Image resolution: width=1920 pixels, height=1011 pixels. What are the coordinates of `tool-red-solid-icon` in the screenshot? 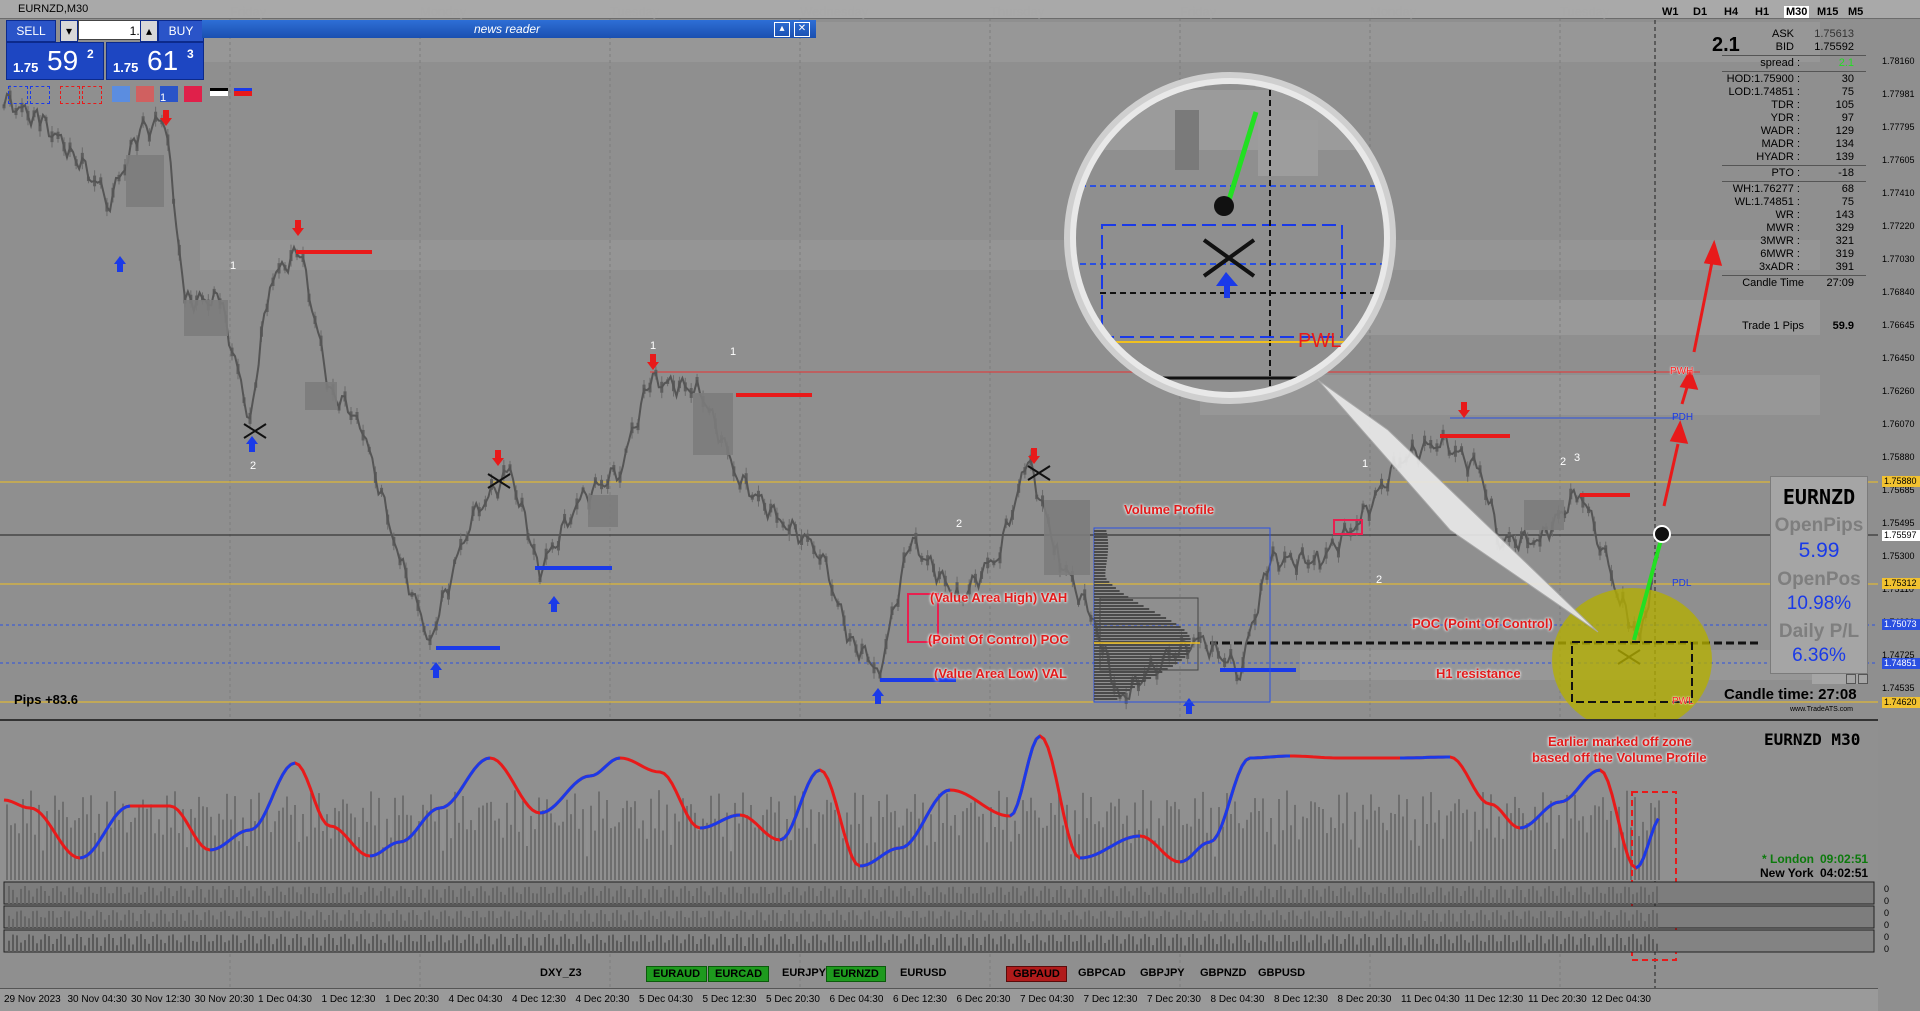 It's located at (193, 94).